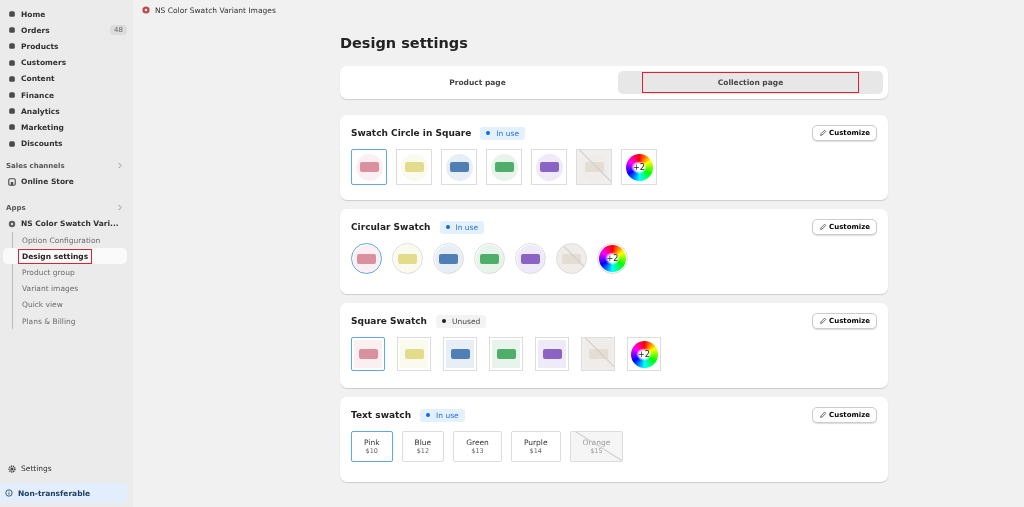 The image size is (1024, 507). What do you see at coordinates (12, 181) in the screenshot?
I see `store-icon` at bounding box center [12, 181].